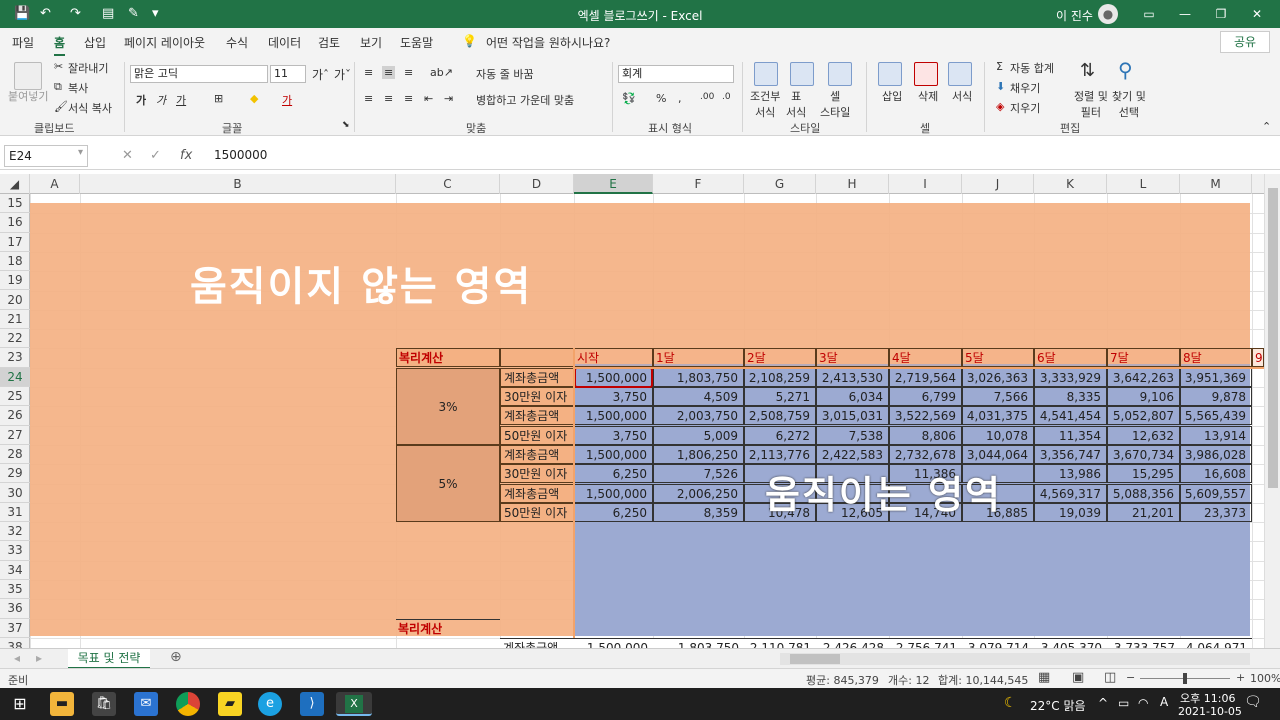 This screenshot has width=1280, height=720. Describe the element at coordinates (1129, 104) in the screenshot. I see `find-select-button: 찾기 및 선택` at that location.